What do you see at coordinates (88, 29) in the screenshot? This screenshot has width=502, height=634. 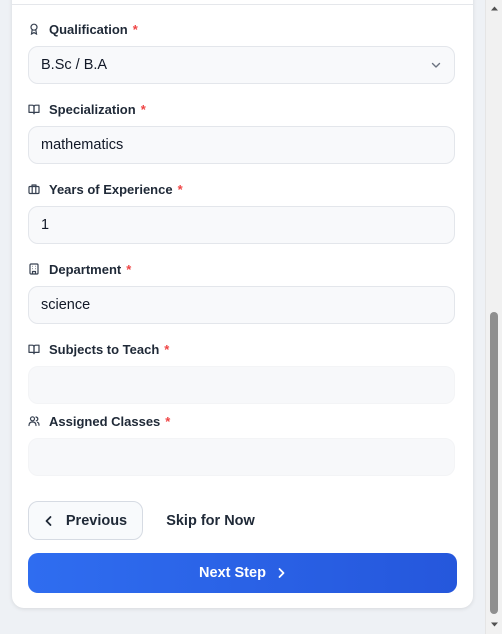 I see `qualification-label: Qualification` at bounding box center [88, 29].